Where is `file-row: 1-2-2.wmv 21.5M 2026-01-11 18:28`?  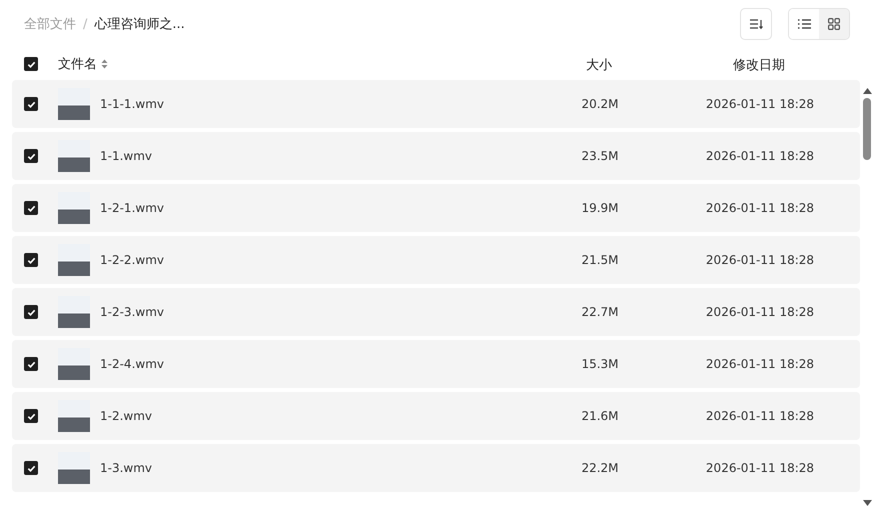 file-row: 1-2-2.wmv 21.5M 2026-01-11 18:28 is located at coordinates (436, 260).